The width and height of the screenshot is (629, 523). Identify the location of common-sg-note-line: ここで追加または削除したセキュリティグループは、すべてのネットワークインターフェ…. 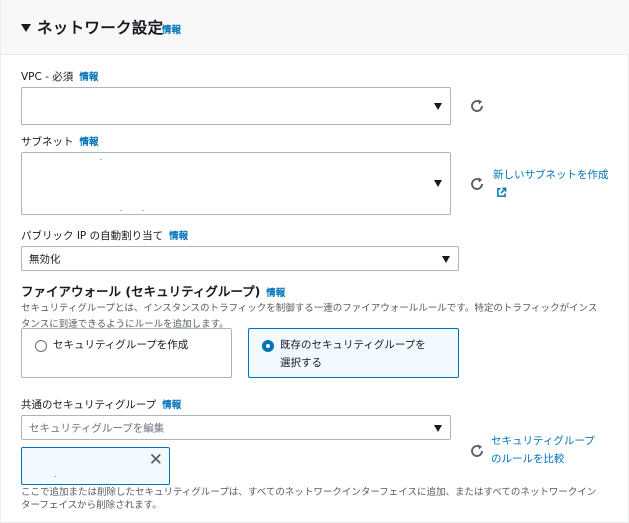
(309, 492).